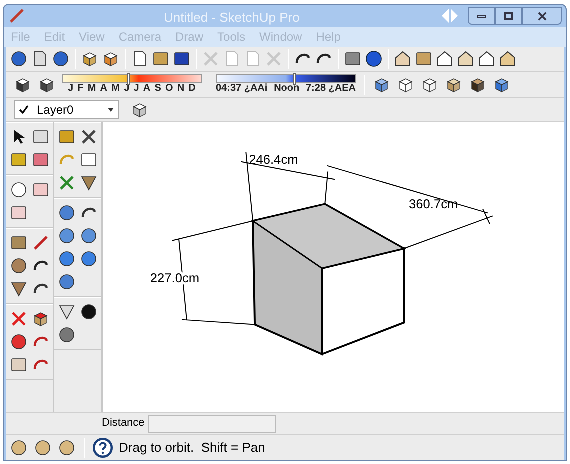 The width and height of the screenshot is (570, 464). I want to click on sunrise-time: 04:37 ¿ÀÀi, so click(242, 89).